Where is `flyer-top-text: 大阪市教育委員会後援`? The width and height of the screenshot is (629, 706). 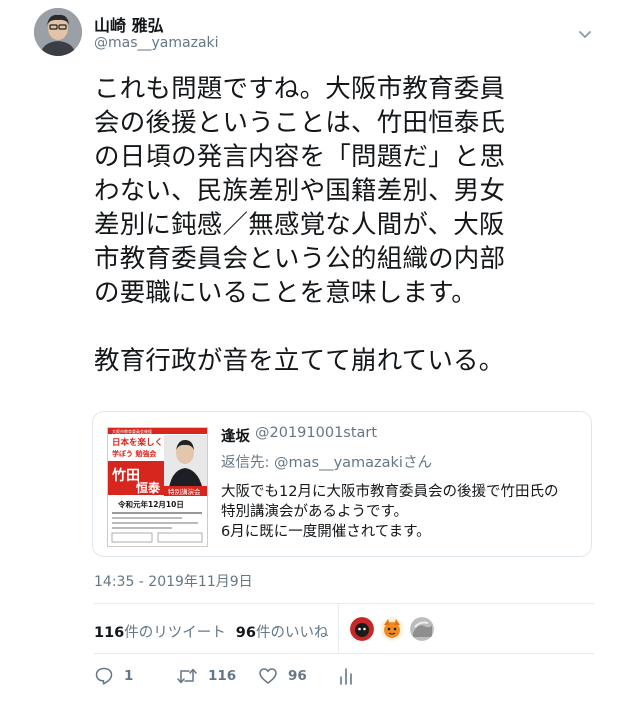 flyer-top-text: 大阪市教育委員会後援 is located at coordinates (132, 431).